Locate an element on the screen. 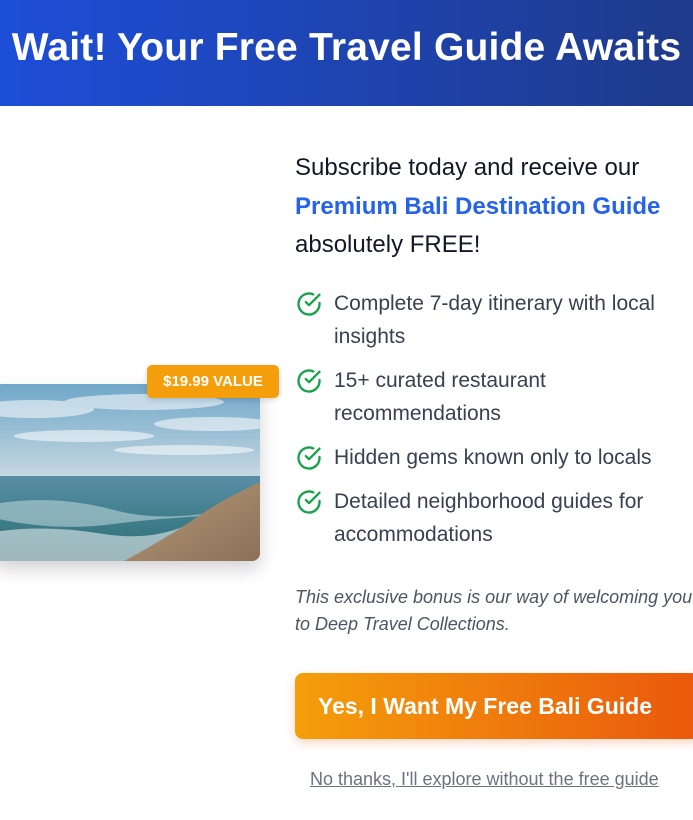 This screenshot has width=693, height=820. feature-item: 15+ curated restaurant recommendations is located at coordinates (494, 397).